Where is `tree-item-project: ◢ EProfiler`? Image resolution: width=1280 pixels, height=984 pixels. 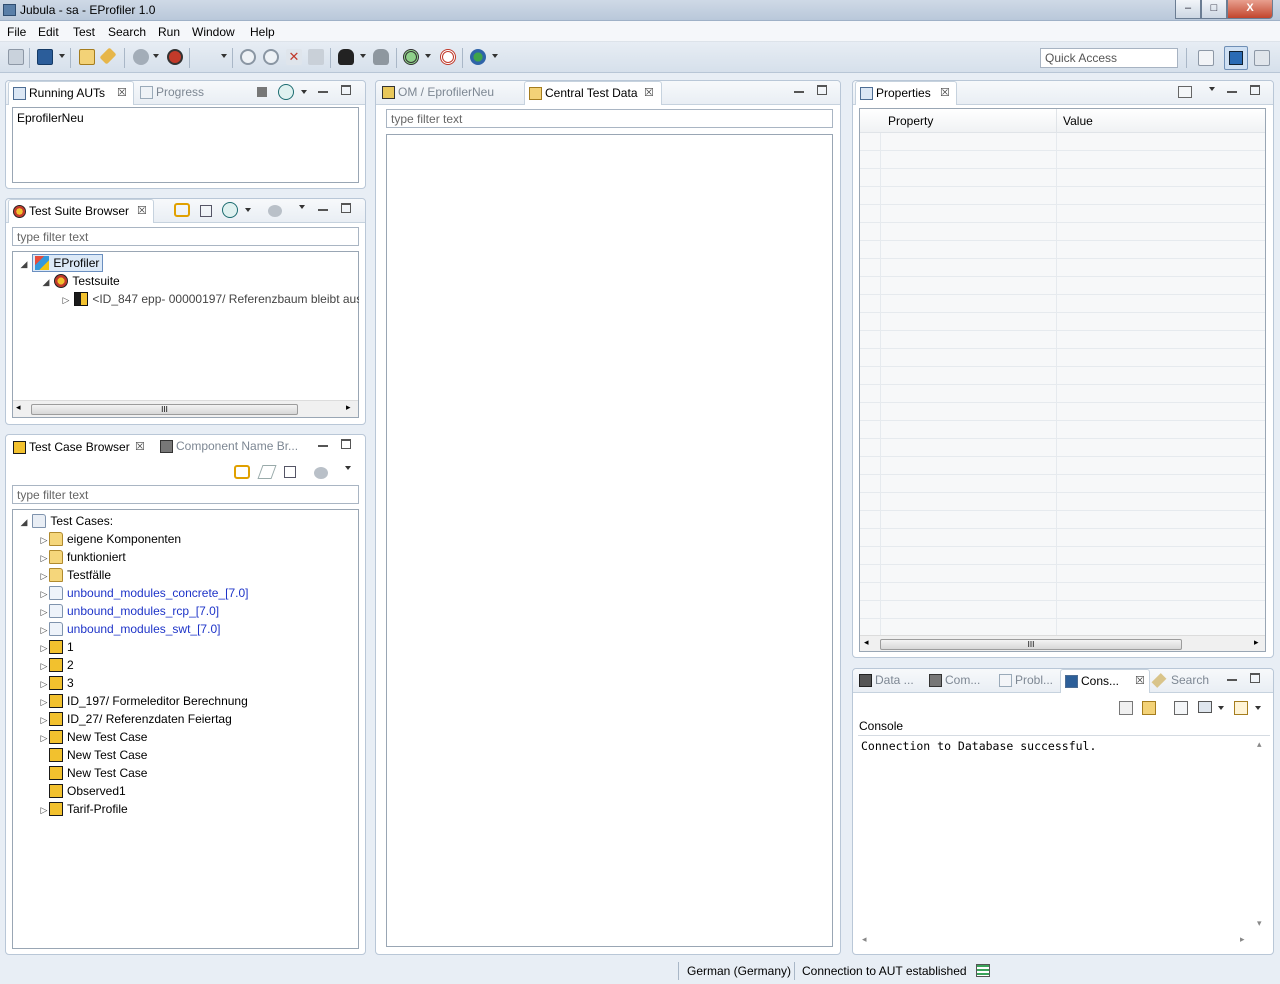
tree-item-project: ◢ EProfiler is located at coordinates (61, 263).